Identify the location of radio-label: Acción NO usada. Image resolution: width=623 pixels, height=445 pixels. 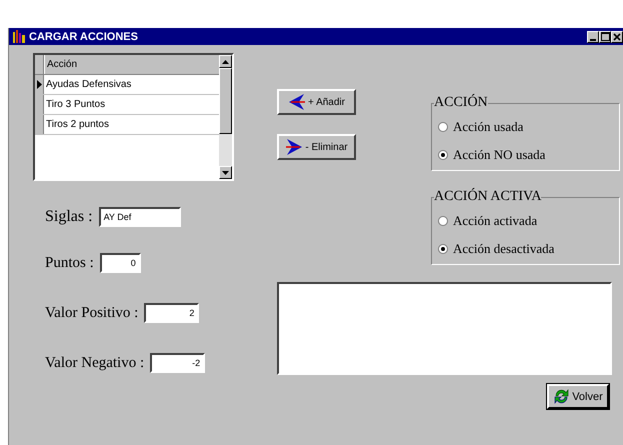
(499, 155).